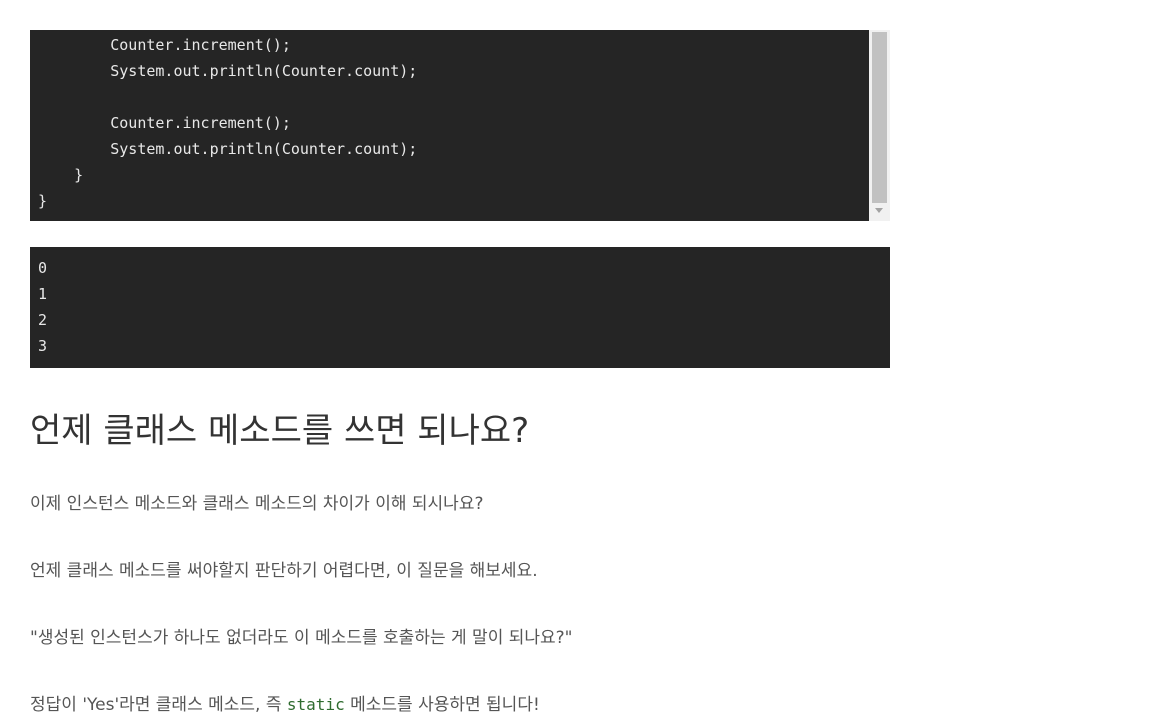 The height and width of the screenshot is (712, 1152). Describe the element at coordinates (280, 431) in the screenshot. I see `section-heading: 언제 클래스 메소드를 쓰면 되나요?` at that location.